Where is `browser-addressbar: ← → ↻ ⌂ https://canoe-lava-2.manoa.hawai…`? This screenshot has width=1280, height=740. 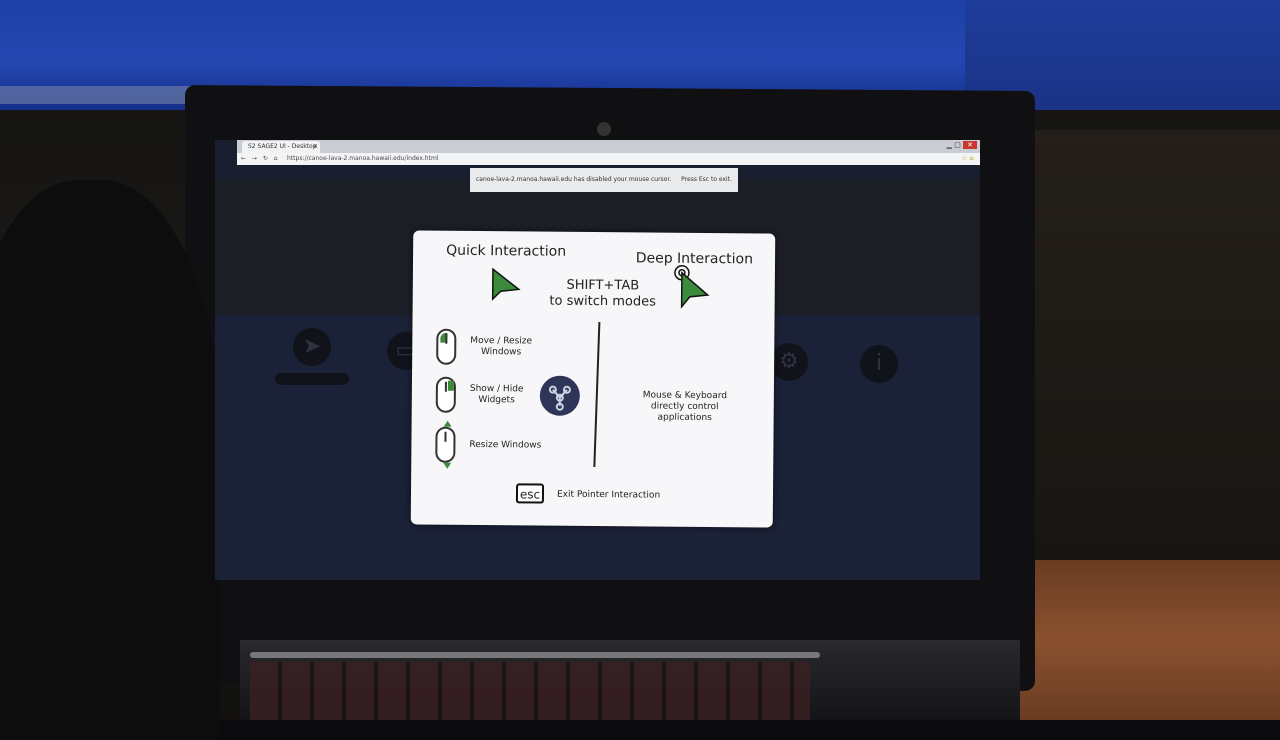
browser-addressbar: ← → ↻ ⌂ https://canoe-lava-2.manoa.hawai… is located at coordinates (608, 159).